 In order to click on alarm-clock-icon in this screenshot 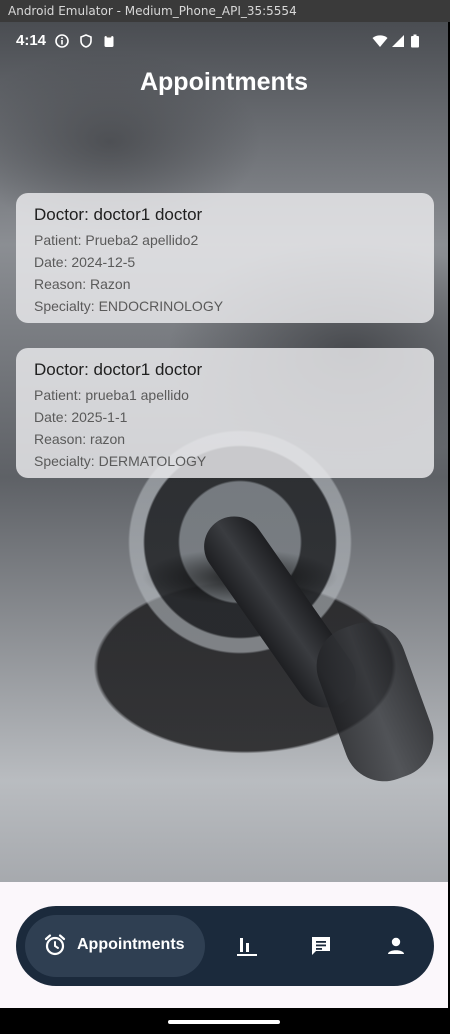, I will do `click(55, 945)`.